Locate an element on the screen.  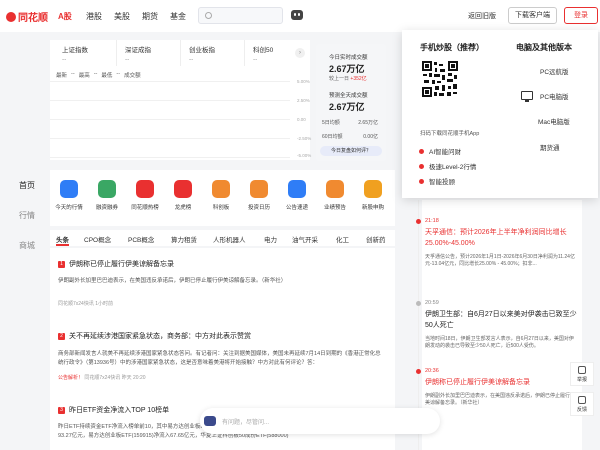
quick-entry-label: 科创板 is located at coordinates (221, 208).